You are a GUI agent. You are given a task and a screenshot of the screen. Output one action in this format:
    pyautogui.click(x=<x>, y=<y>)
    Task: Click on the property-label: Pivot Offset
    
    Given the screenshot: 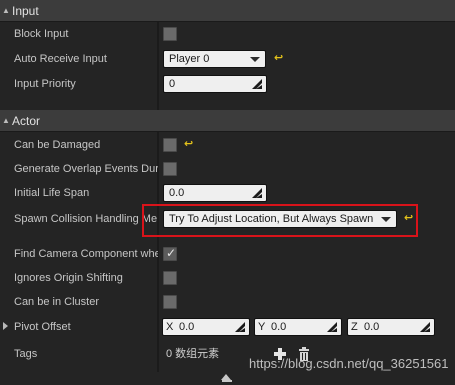 What is the action you would take?
    pyautogui.click(x=42, y=327)
    